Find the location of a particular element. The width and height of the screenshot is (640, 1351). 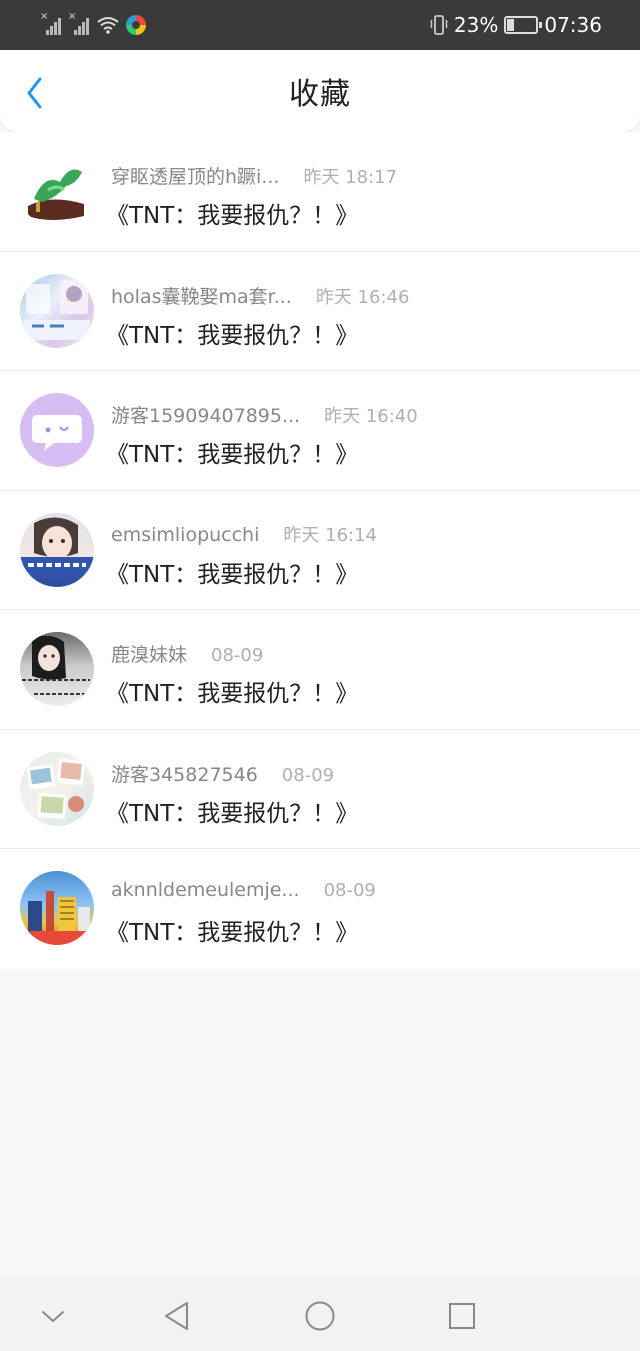

item-meta: 游客15909407895... 昨天 16:40 is located at coordinates (264, 414).